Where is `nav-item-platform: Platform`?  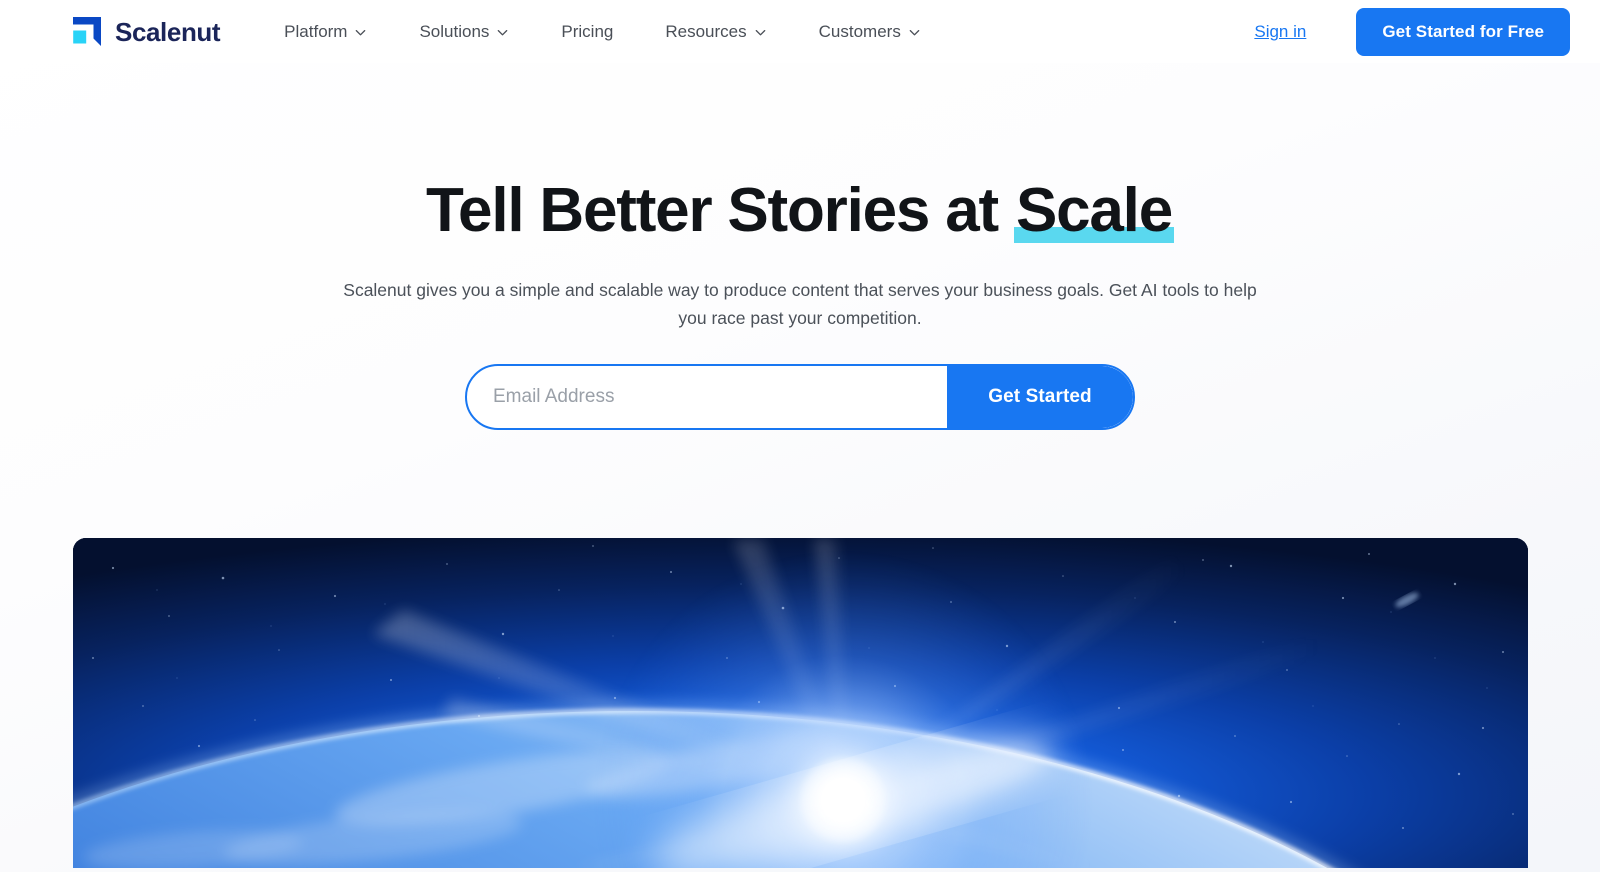
nav-item-platform: Platform is located at coordinates (325, 31).